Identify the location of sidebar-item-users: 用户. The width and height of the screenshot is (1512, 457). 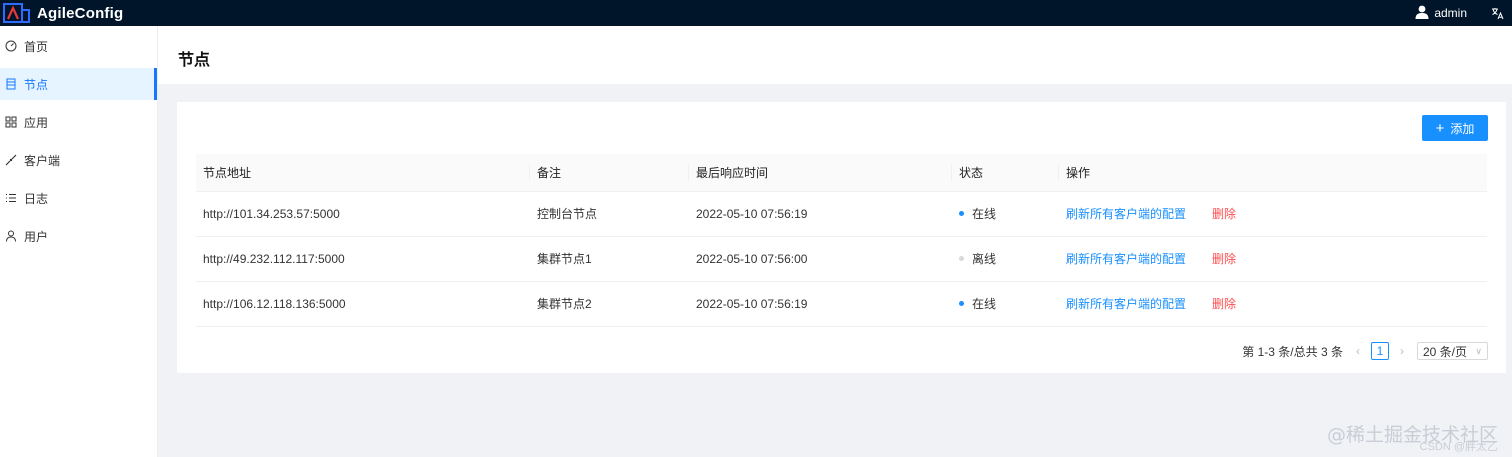
(78, 236).